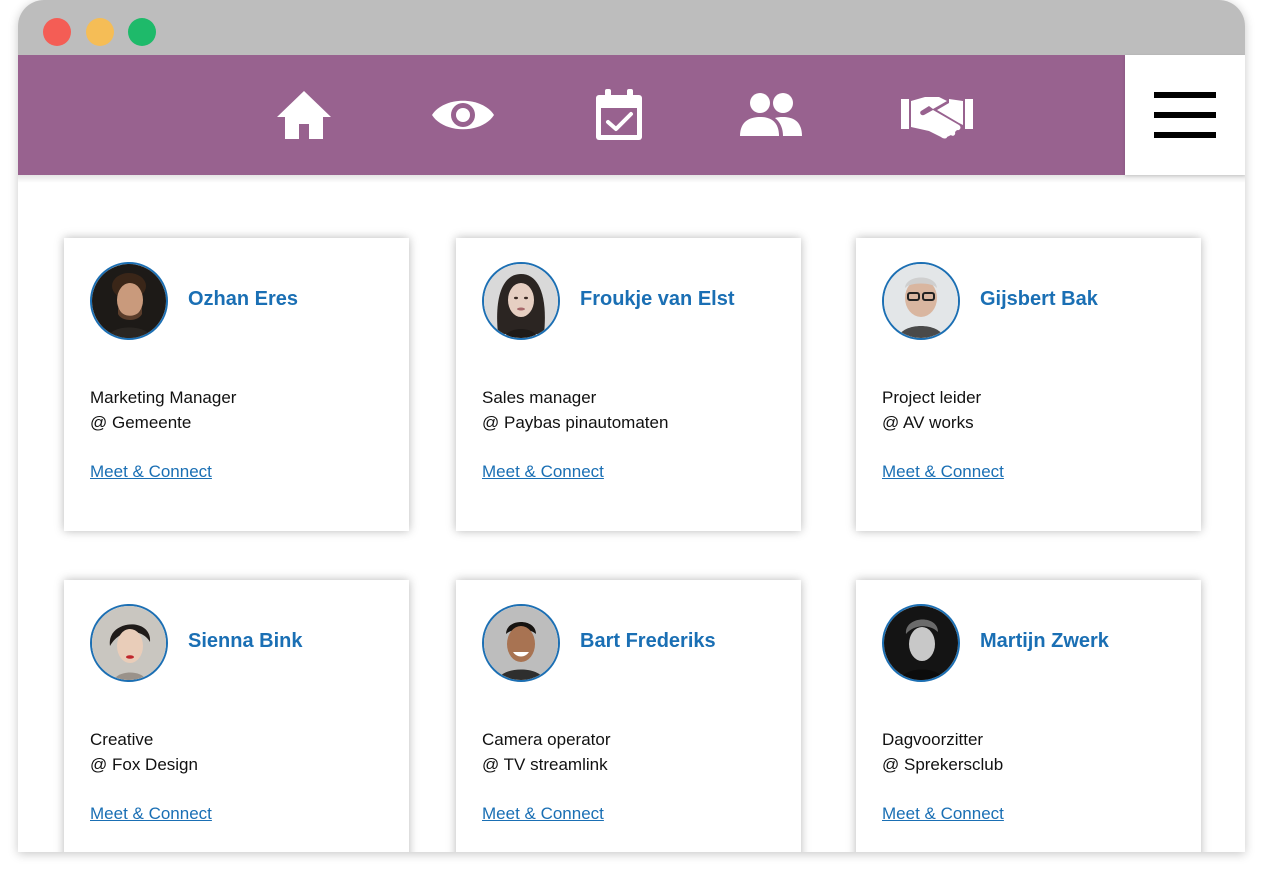  I want to click on person-role: Camera operator, so click(546, 739).